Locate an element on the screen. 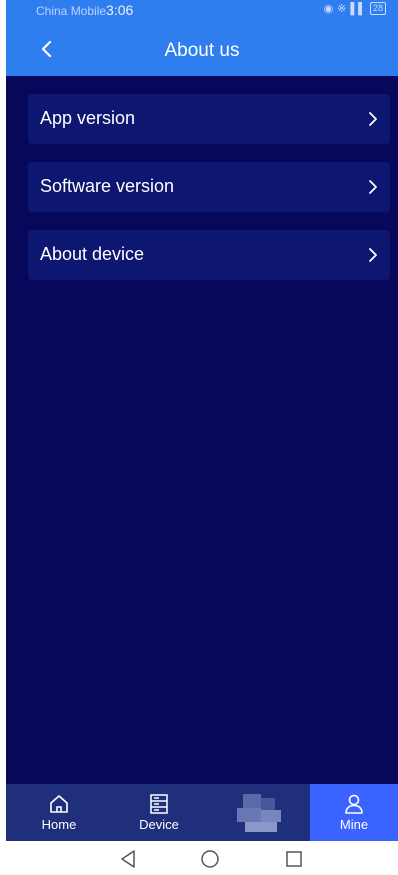  status-icons: ◉ ※ ▌▌ 28 is located at coordinates (355, 8).